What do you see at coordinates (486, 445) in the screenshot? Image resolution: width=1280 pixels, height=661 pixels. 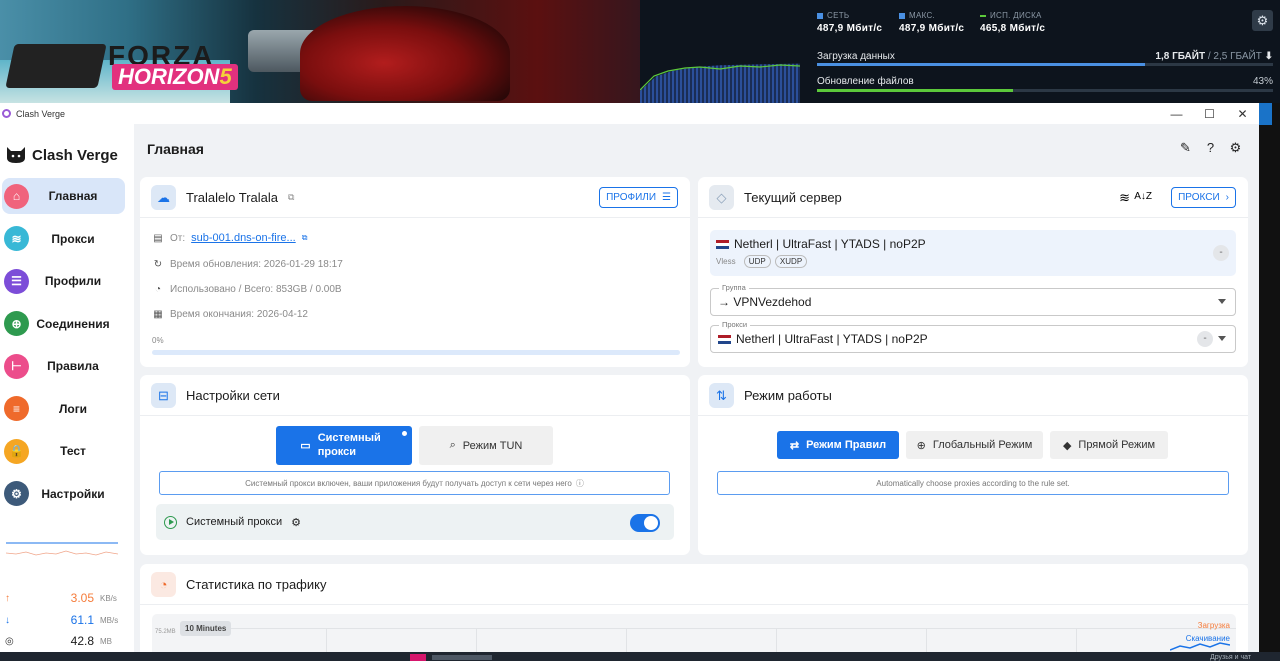 I see `tun-mode-button: ⌕ Режим TUN` at bounding box center [486, 445].